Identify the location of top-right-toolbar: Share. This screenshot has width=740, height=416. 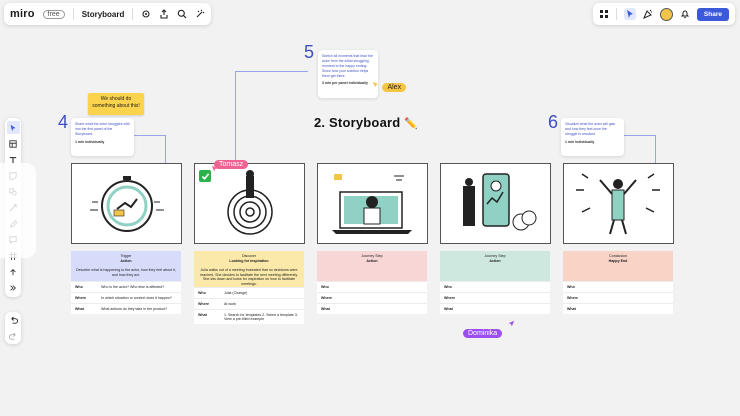
(663, 14).